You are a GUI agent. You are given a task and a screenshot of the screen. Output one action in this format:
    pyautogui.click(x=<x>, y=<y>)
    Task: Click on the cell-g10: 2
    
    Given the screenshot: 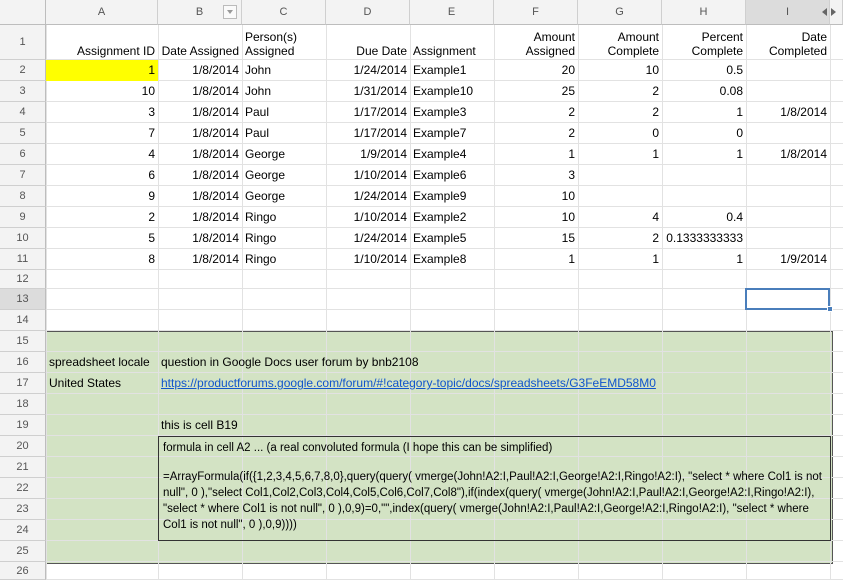 What is the action you would take?
    pyautogui.click(x=620, y=238)
    